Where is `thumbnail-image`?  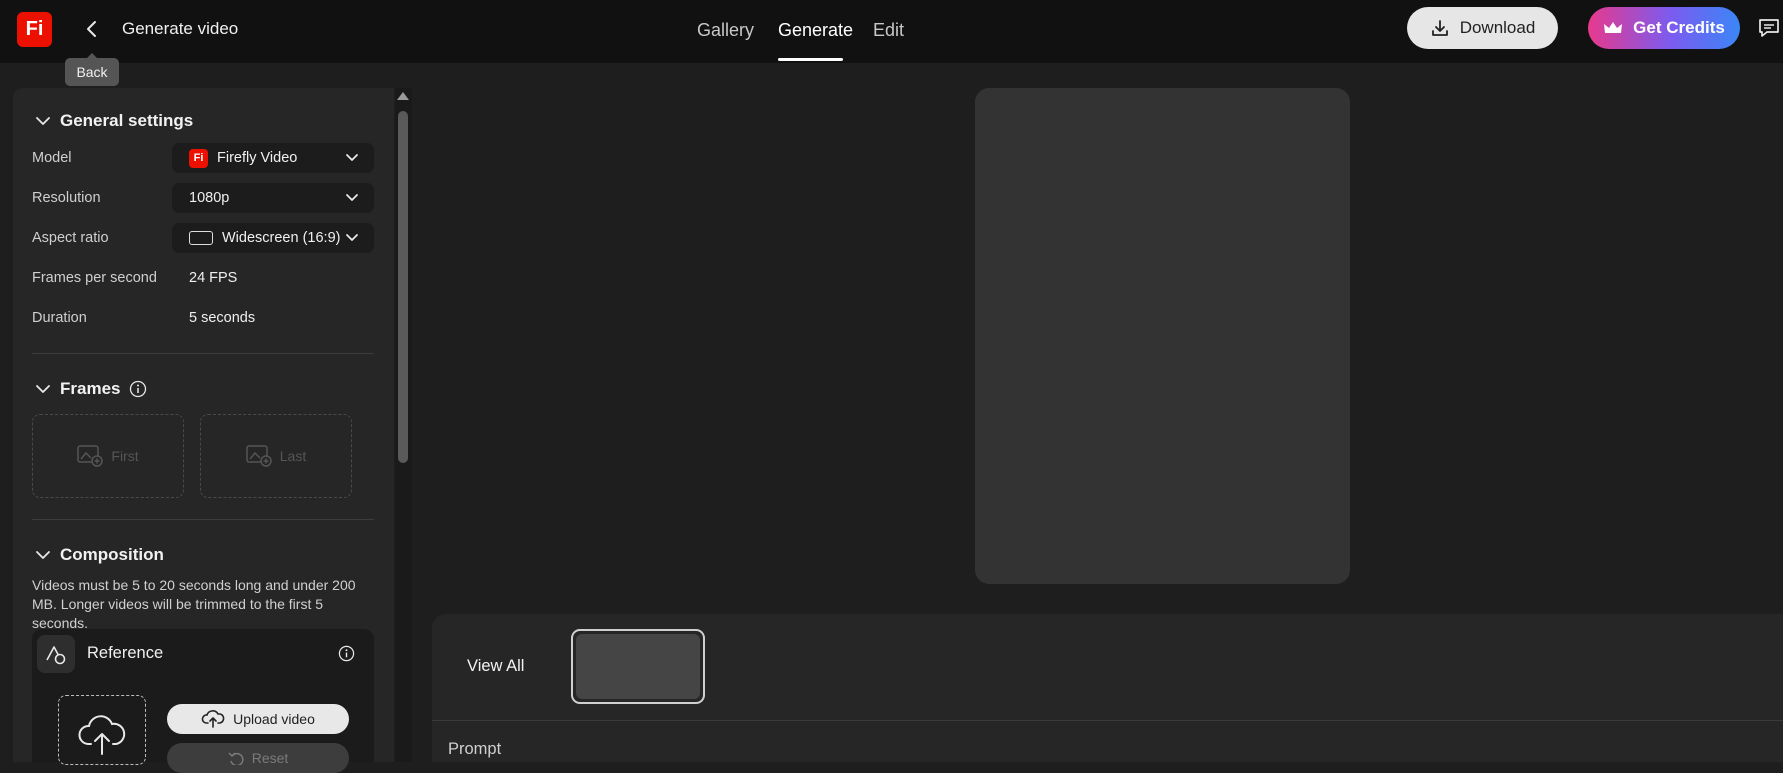
thumbnail-image is located at coordinates (638, 666).